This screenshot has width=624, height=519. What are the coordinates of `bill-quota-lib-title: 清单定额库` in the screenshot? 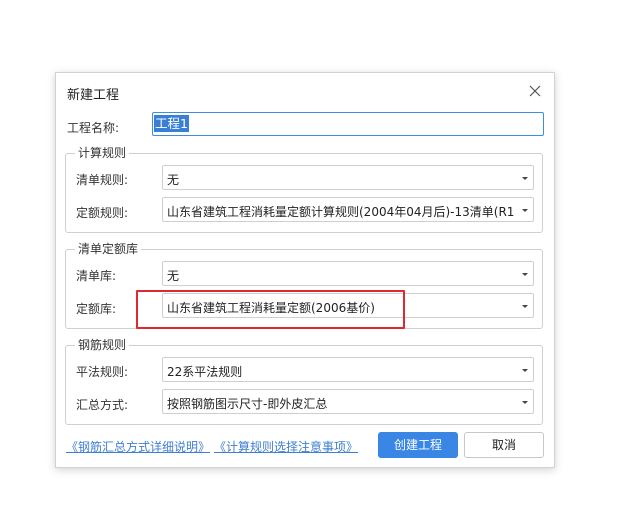 It's located at (108, 249).